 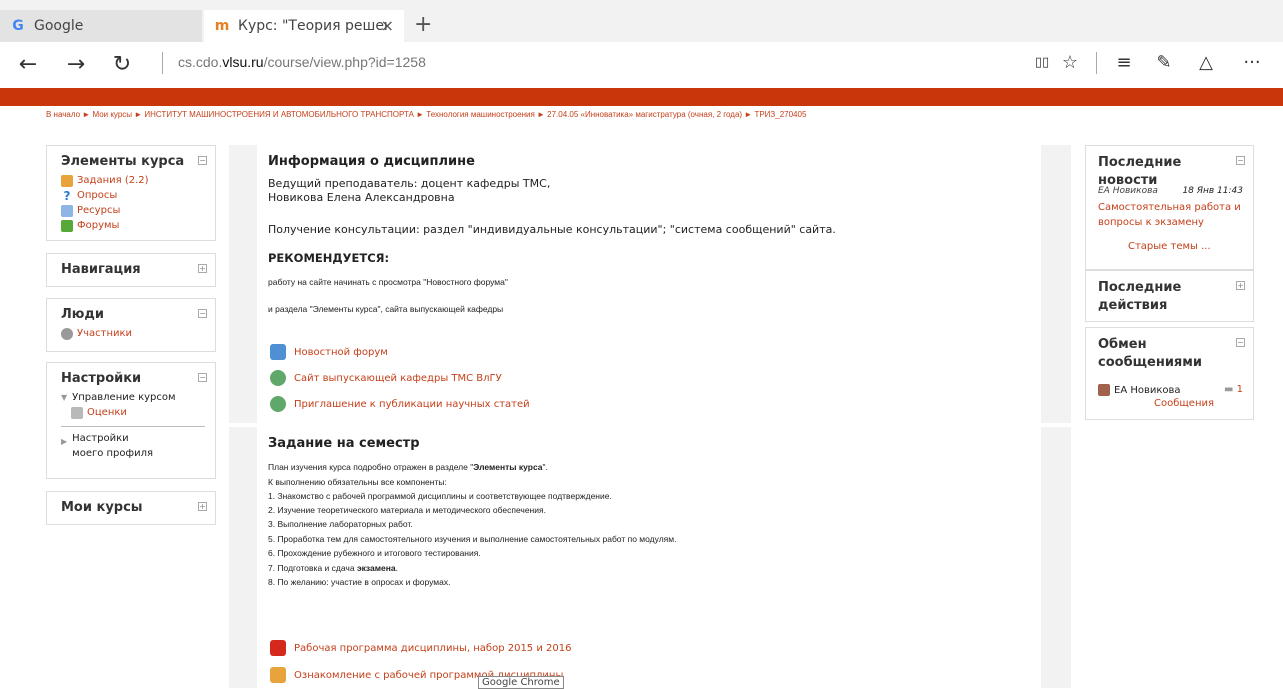 What do you see at coordinates (1140, 171) in the screenshot?
I see `block-title: Последние новости` at bounding box center [1140, 171].